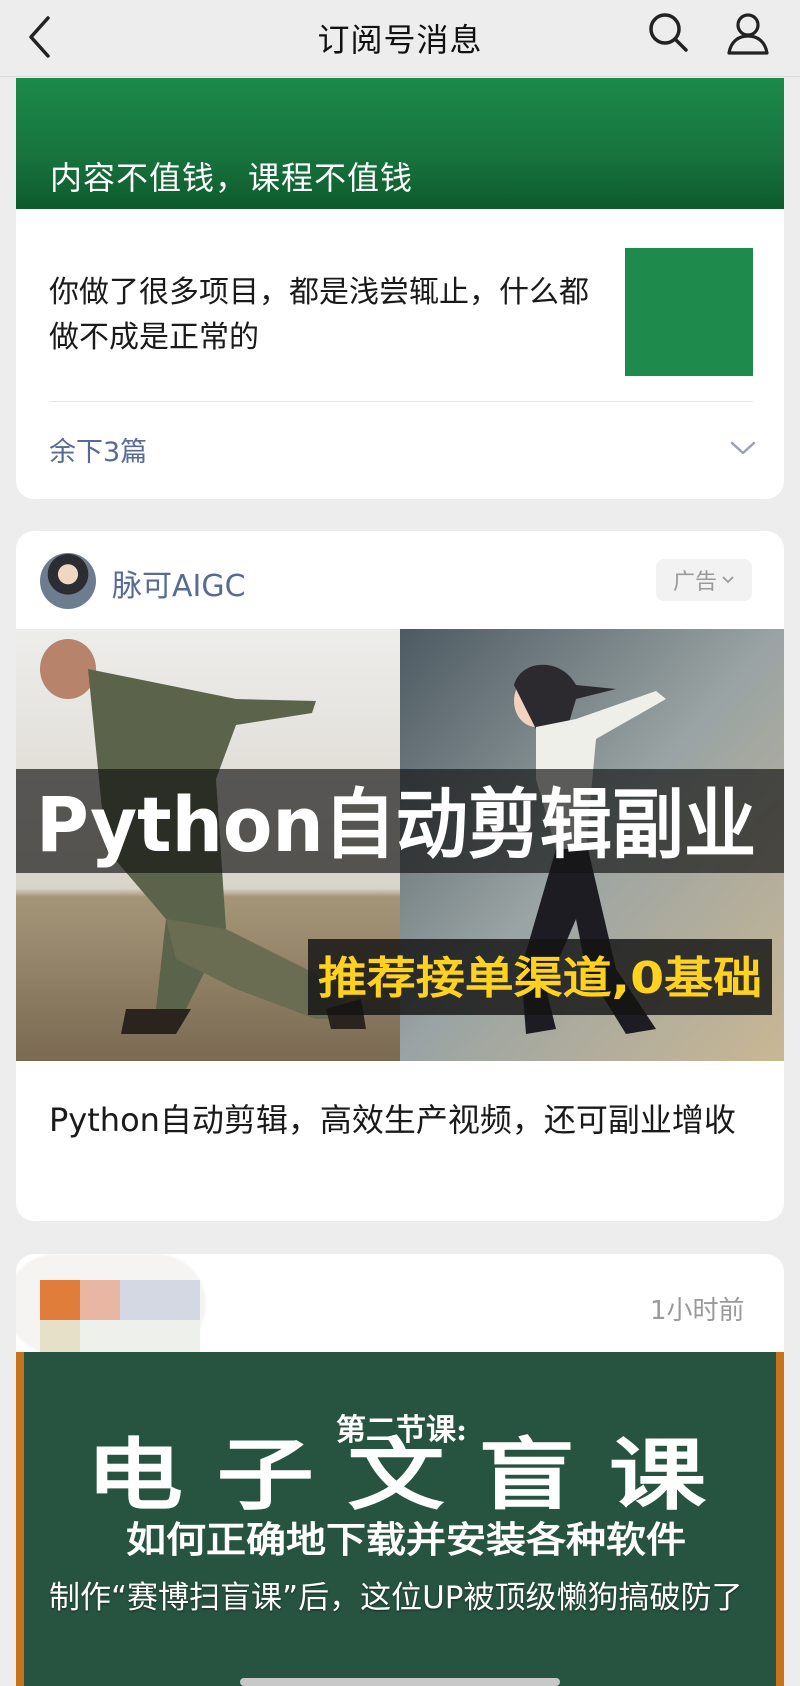 The height and width of the screenshot is (1686, 800). Describe the element at coordinates (120, 1320) in the screenshot. I see `mosaic-avatar` at that location.